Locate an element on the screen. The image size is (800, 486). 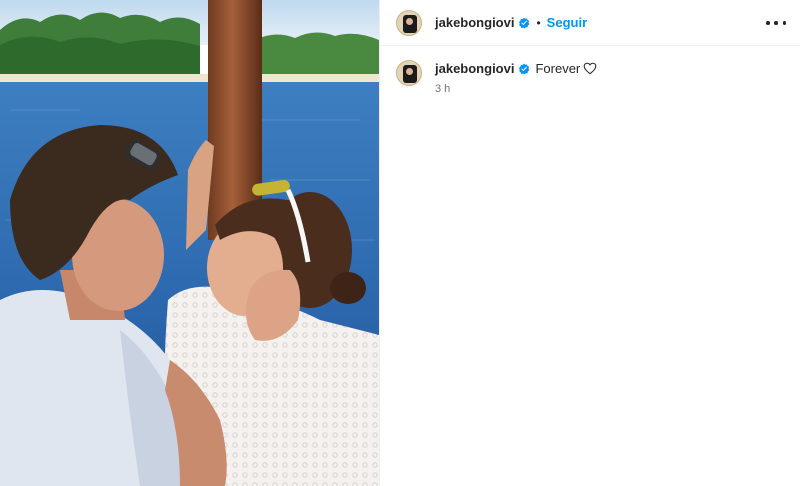
author-avatar is located at coordinates (409, 22).